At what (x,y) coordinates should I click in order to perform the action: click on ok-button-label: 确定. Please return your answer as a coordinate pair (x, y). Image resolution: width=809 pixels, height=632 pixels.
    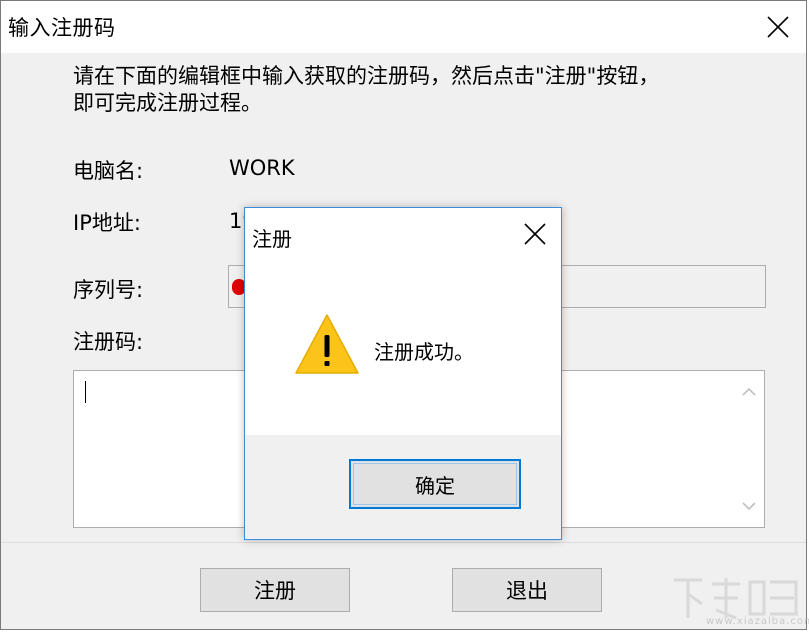
    Looking at the image, I should click on (435, 486).